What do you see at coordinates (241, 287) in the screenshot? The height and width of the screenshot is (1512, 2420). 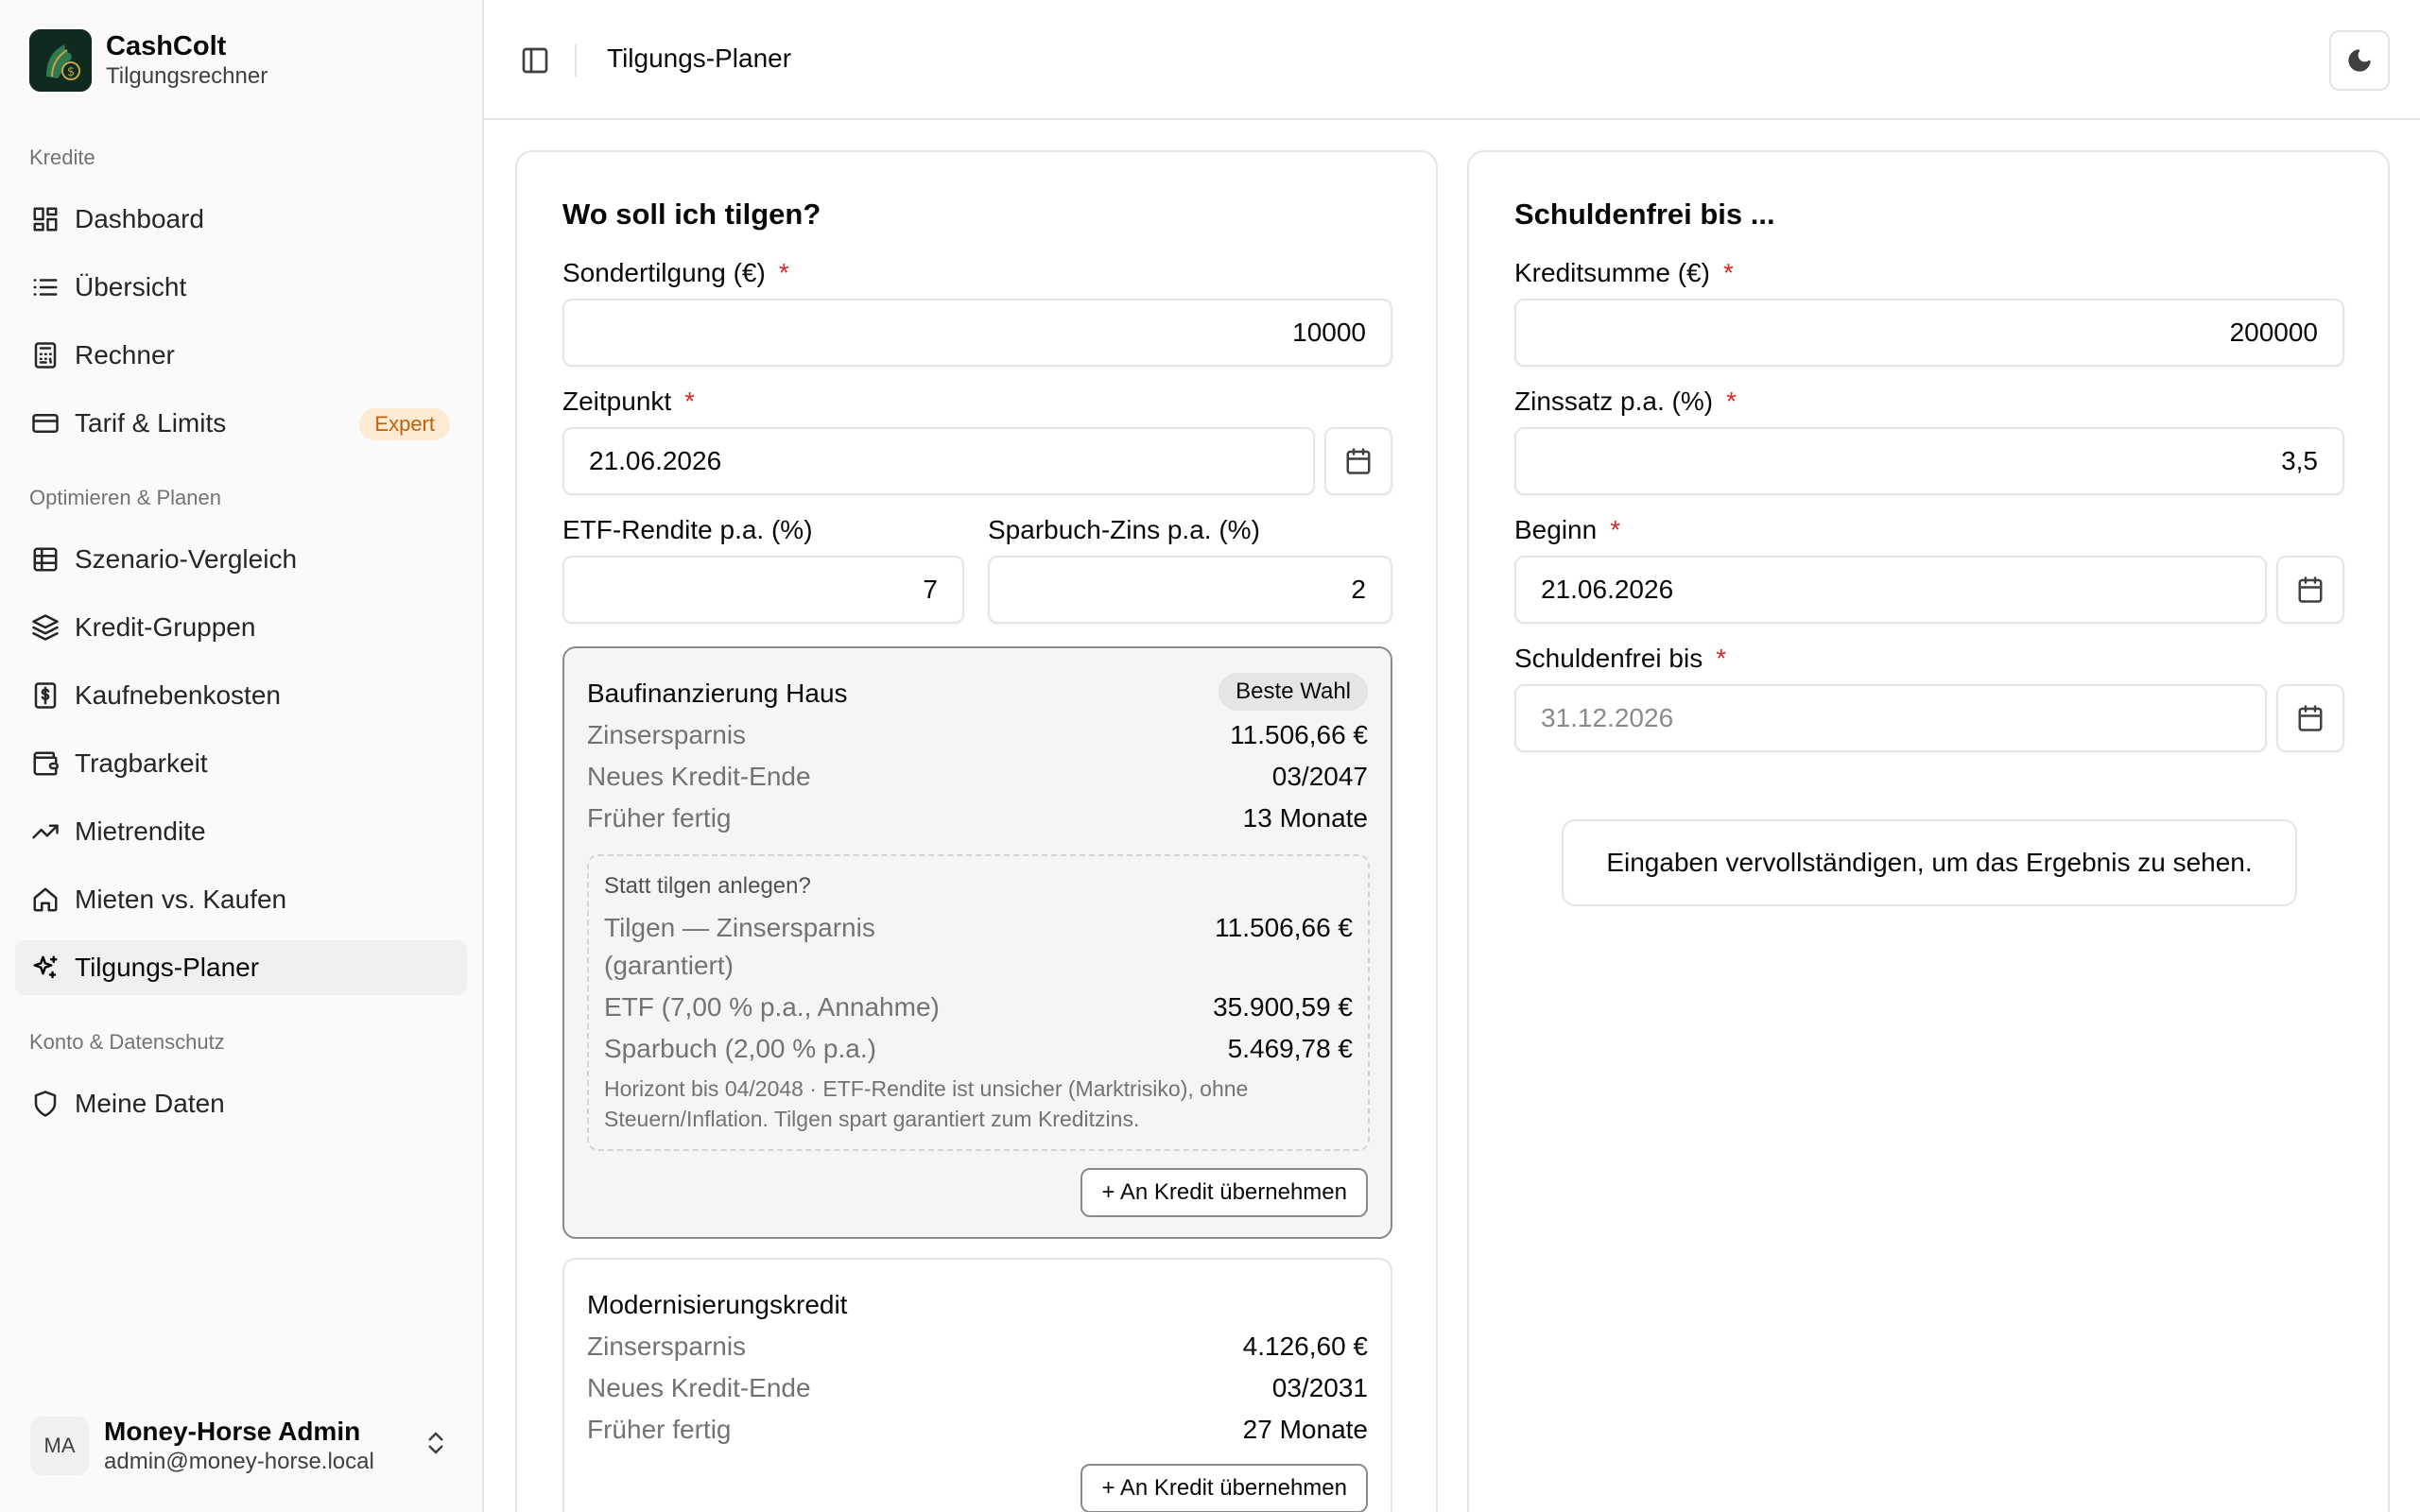 I see `nav-item-uebersicht: Übersicht` at bounding box center [241, 287].